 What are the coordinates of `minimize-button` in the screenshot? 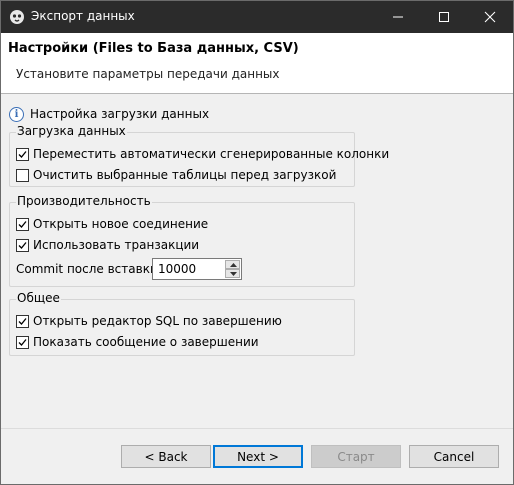 It's located at (398, 17).